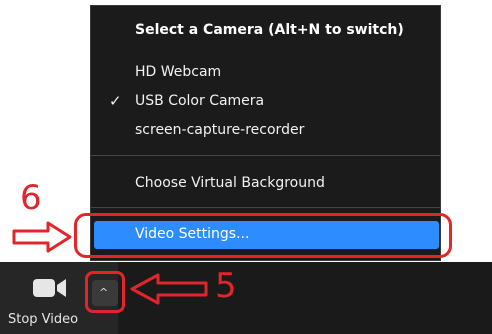 This screenshot has height=334, width=492. What do you see at coordinates (226, 286) in the screenshot?
I see `annotation-step-number: 5` at bounding box center [226, 286].